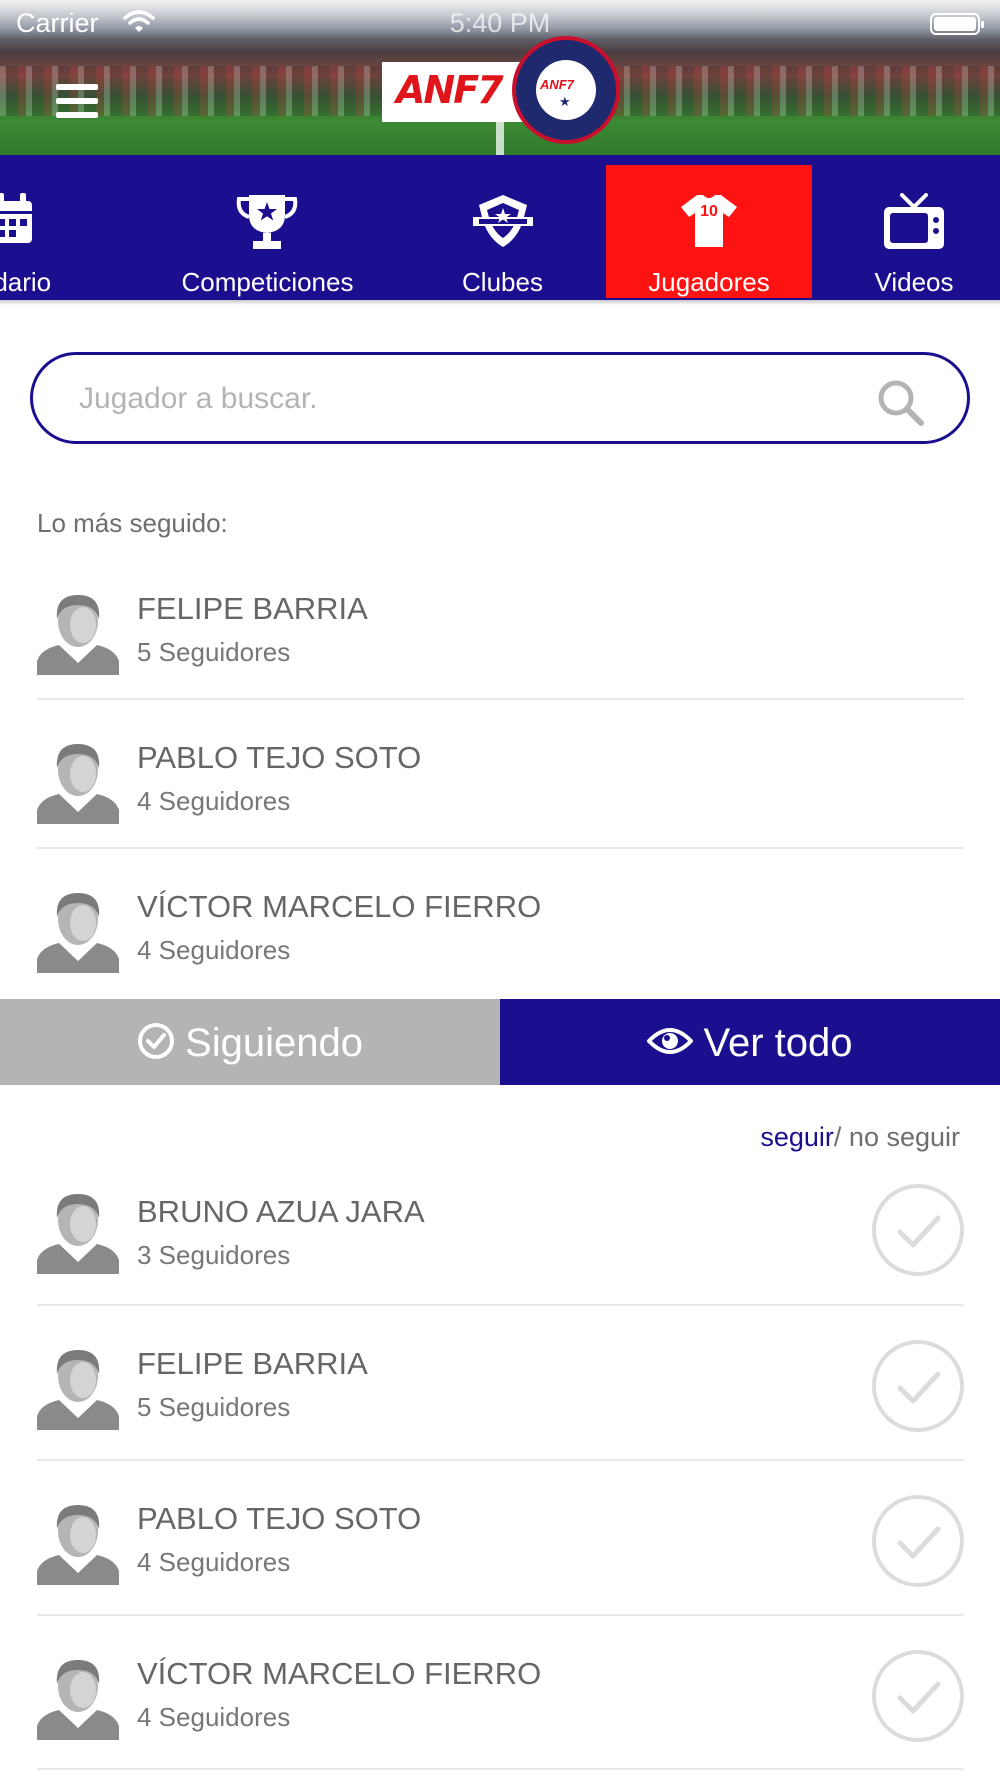 The height and width of the screenshot is (1778, 1000). I want to click on tab-competiciones: Competiciones, so click(267, 231).